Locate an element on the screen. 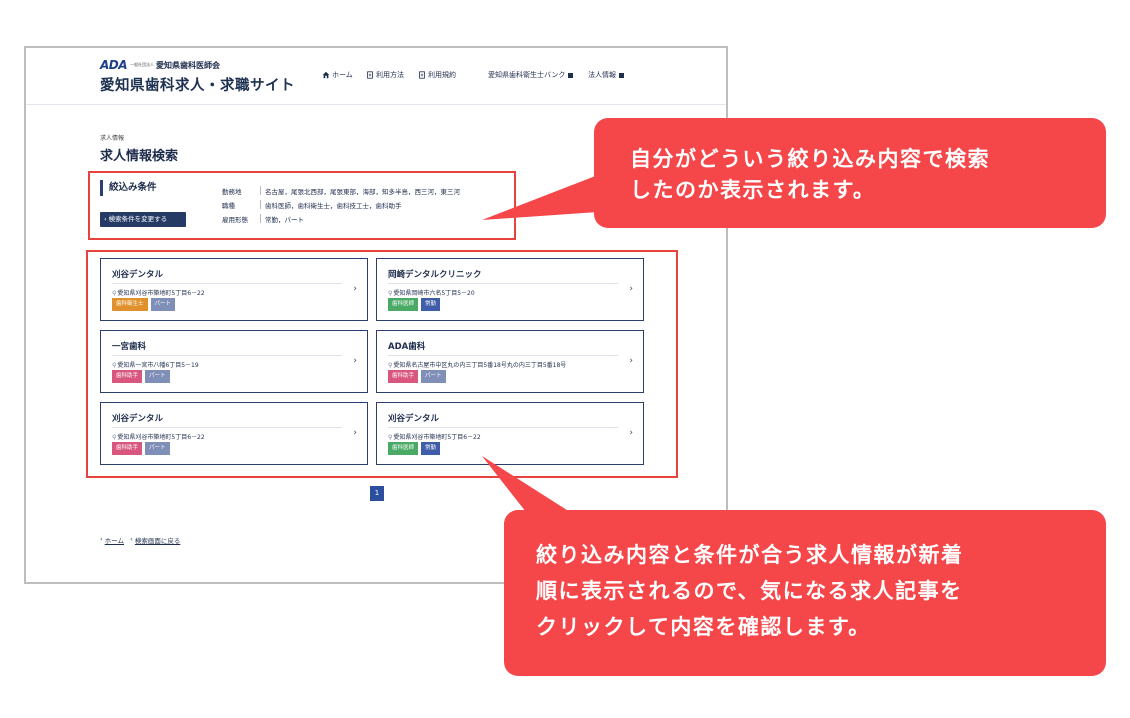 This screenshot has height=718, width=1130. callout-text-line: 自分がどういう絞り込み内容で検索 is located at coordinates (810, 159).